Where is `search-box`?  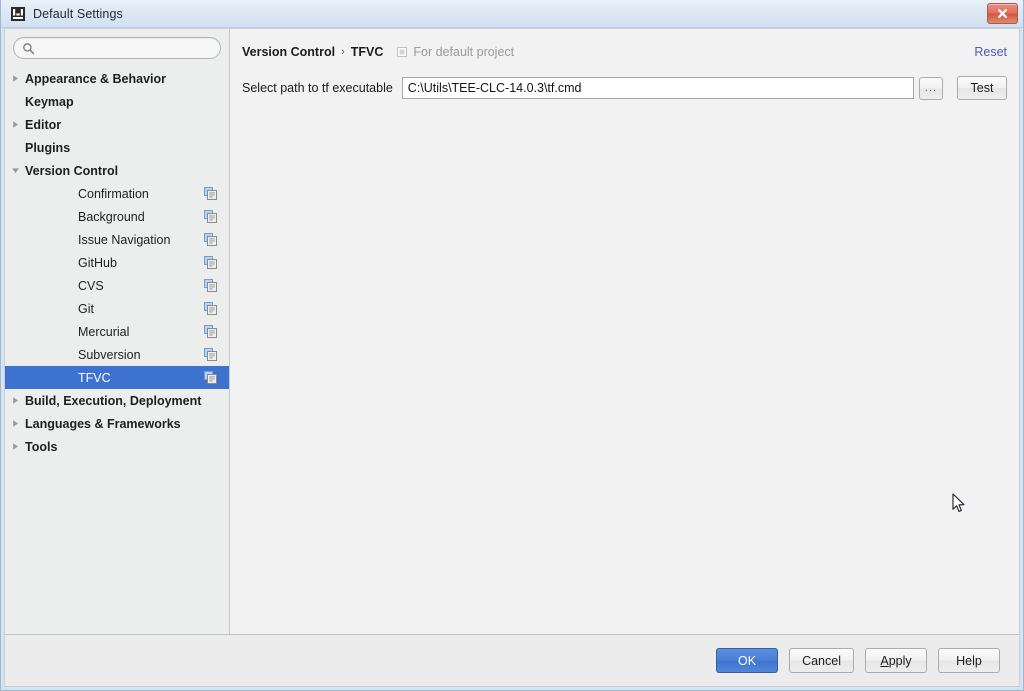 search-box is located at coordinates (117, 48).